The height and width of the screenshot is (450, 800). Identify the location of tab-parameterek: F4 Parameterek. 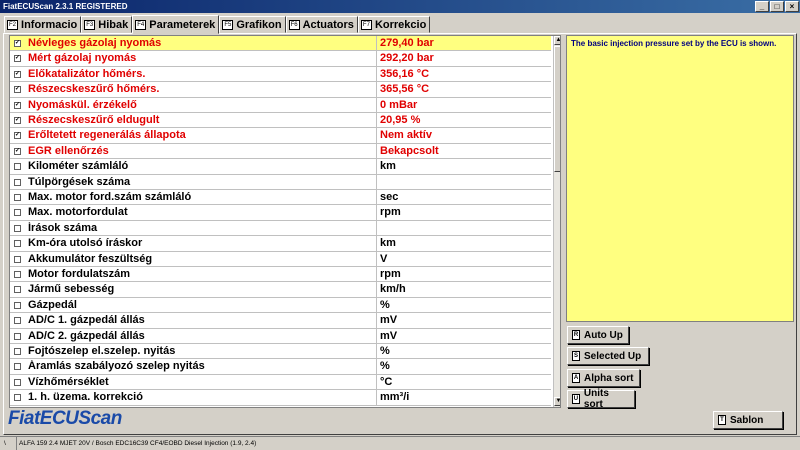
(176, 24).